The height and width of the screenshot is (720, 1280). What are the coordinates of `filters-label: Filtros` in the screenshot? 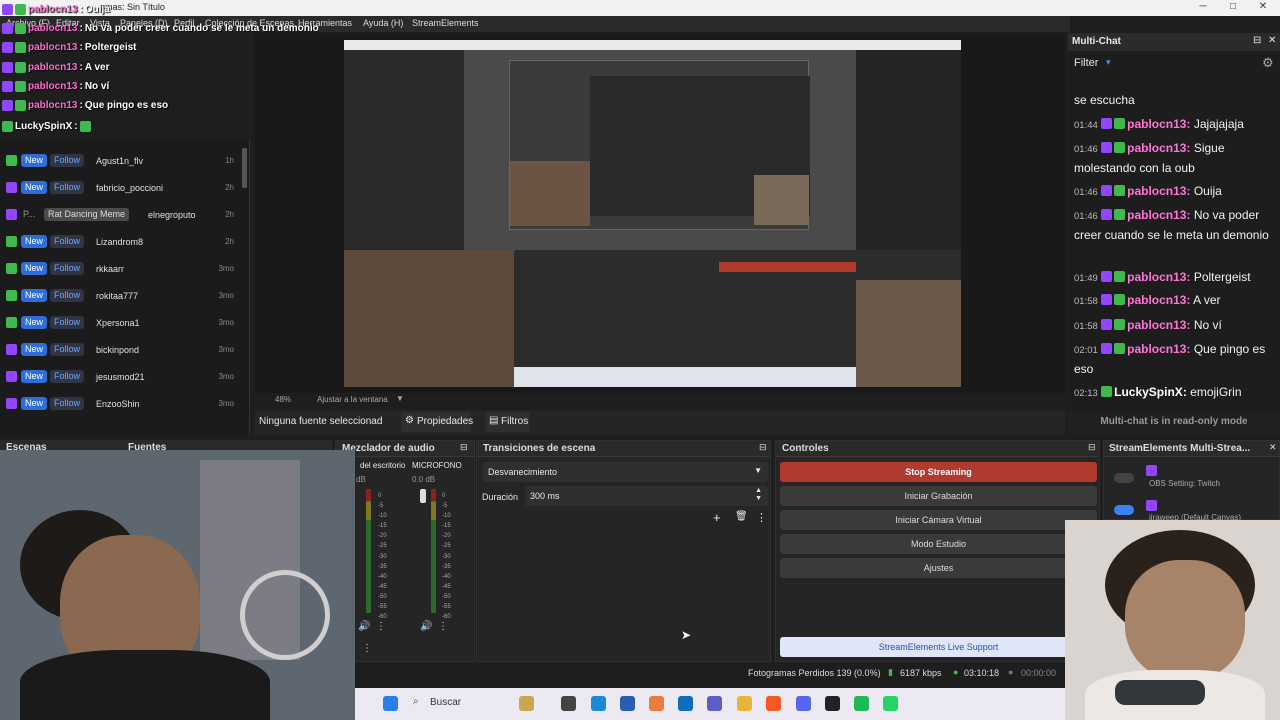 It's located at (515, 421).